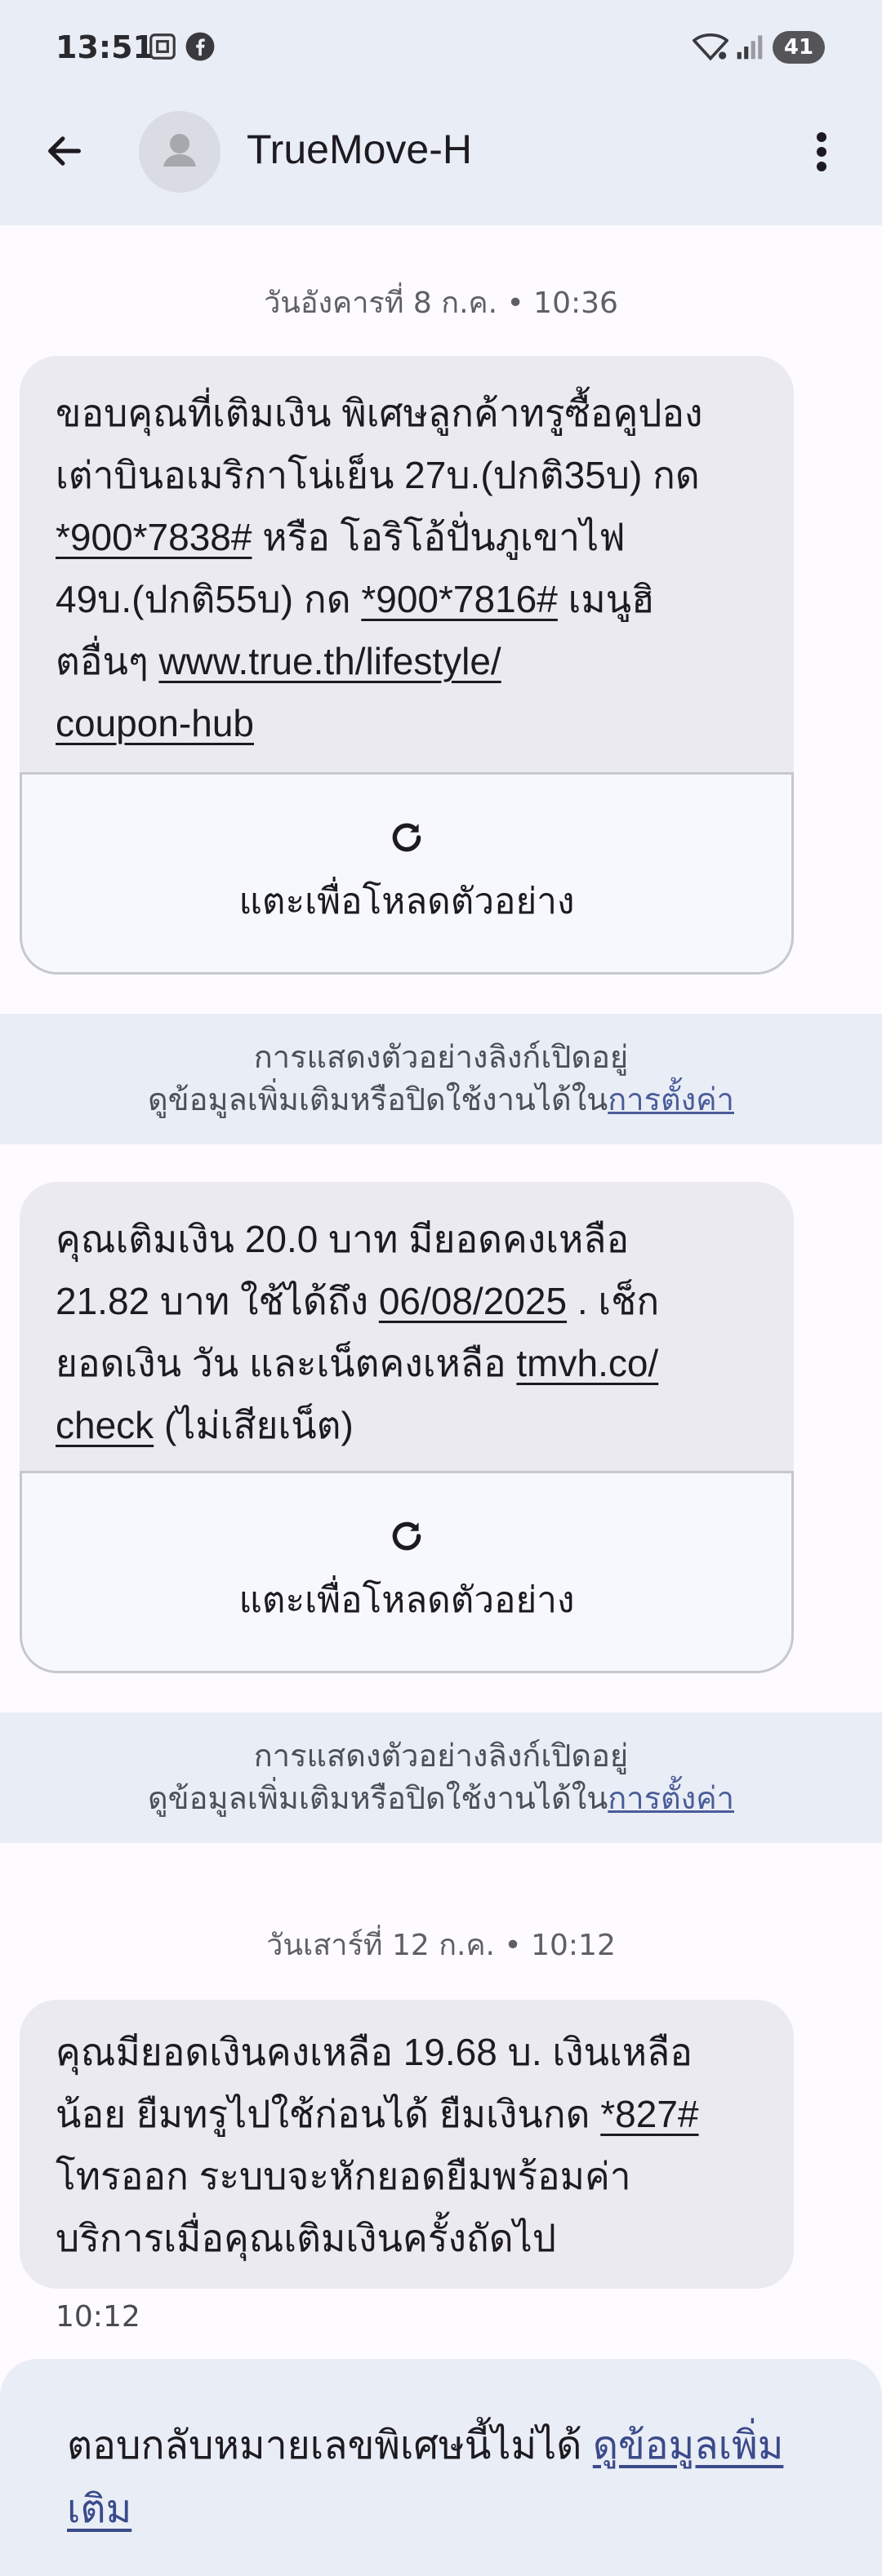 This screenshot has height=2576, width=882. Describe the element at coordinates (587, 1363) in the screenshot. I see `url-link: tmvh.co/` at that location.